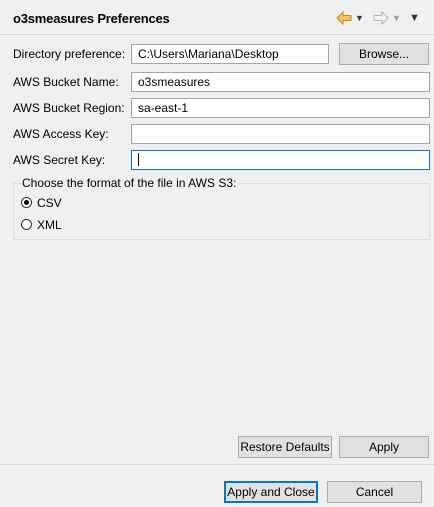  I want to click on arrow-left-icon, so click(344, 18).